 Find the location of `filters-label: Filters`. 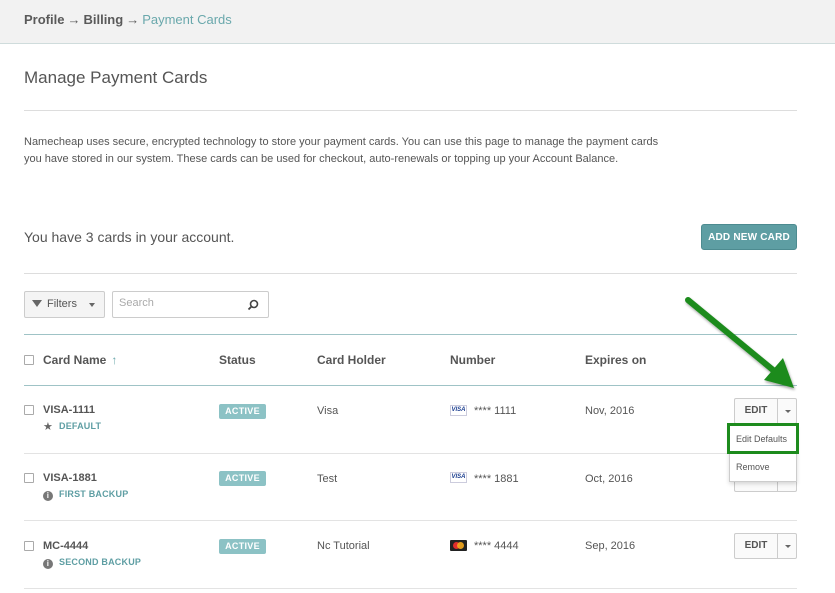

filters-label: Filters is located at coordinates (62, 304).